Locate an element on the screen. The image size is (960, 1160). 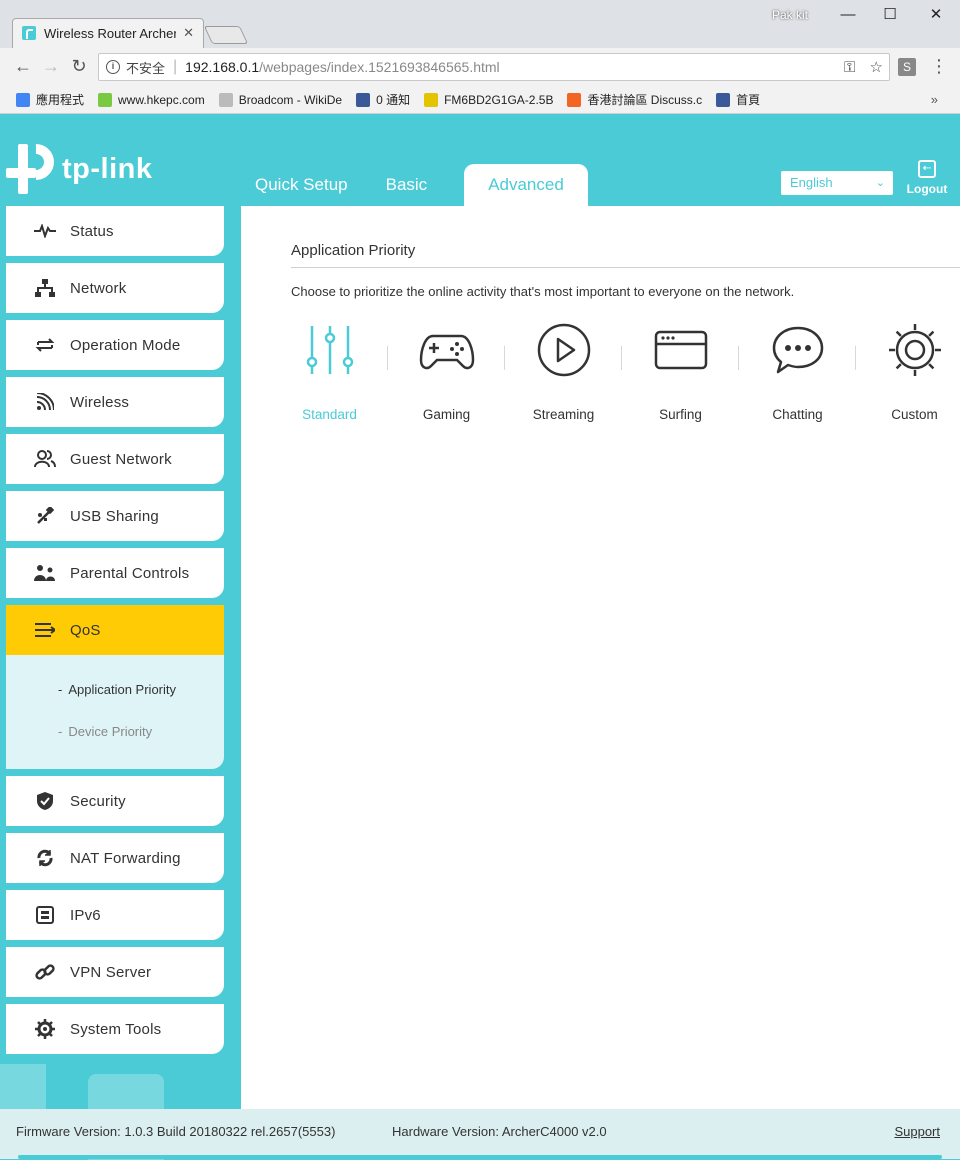
close-tab-icon: ✕ is located at coordinates (188, 33).